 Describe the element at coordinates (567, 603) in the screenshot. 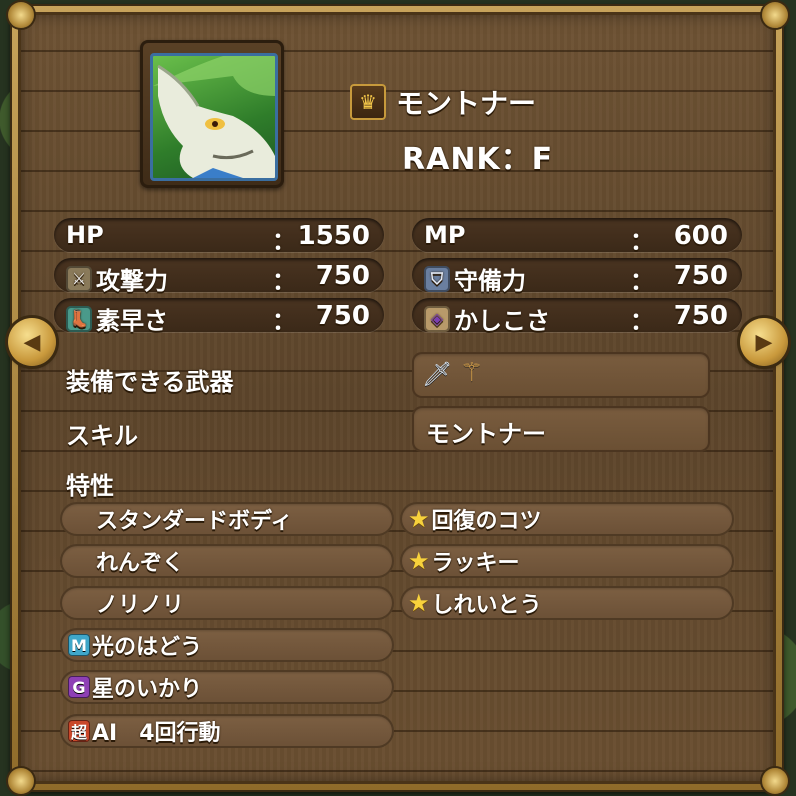

I see `trait-item: ★ しれいとう` at that location.